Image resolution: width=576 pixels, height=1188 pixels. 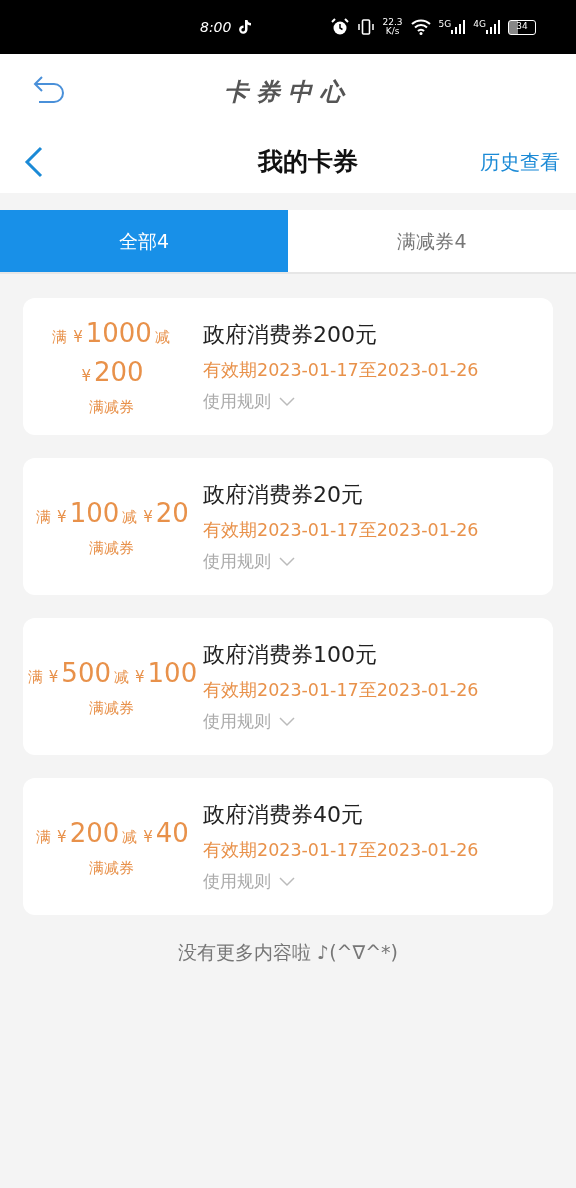 What do you see at coordinates (94, 833) in the screenshot?
I see `threshold-amount: 200` at bounding box center [94, 833].